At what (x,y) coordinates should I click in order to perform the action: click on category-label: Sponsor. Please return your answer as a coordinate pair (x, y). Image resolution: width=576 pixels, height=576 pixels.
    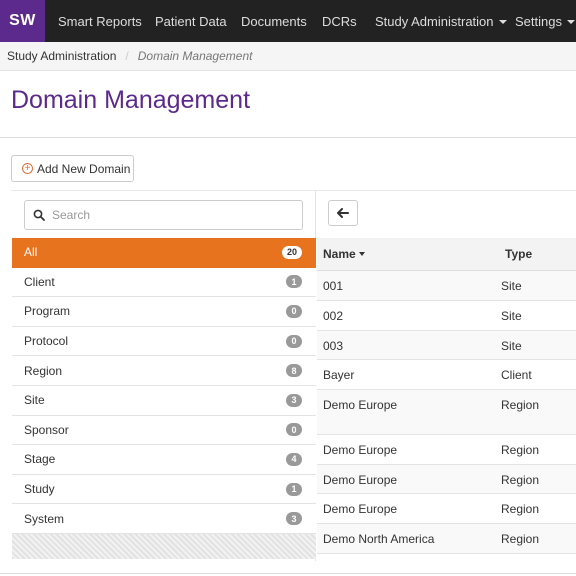
    Looking at the image, I should click on (46, 429).